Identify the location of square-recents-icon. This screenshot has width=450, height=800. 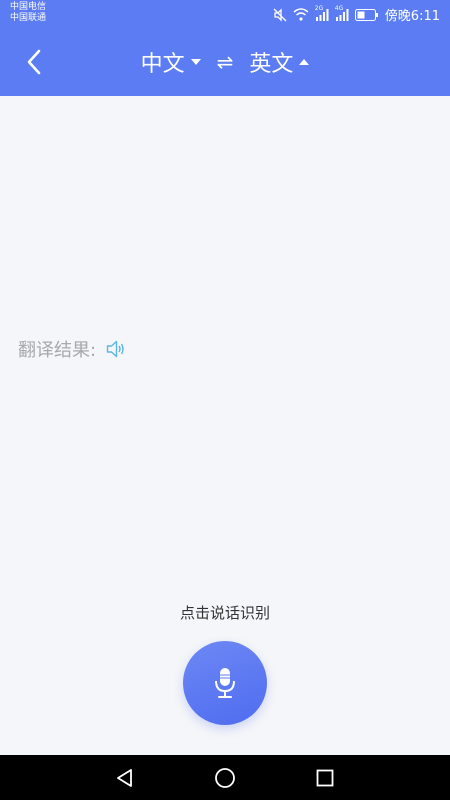
(325, 778).